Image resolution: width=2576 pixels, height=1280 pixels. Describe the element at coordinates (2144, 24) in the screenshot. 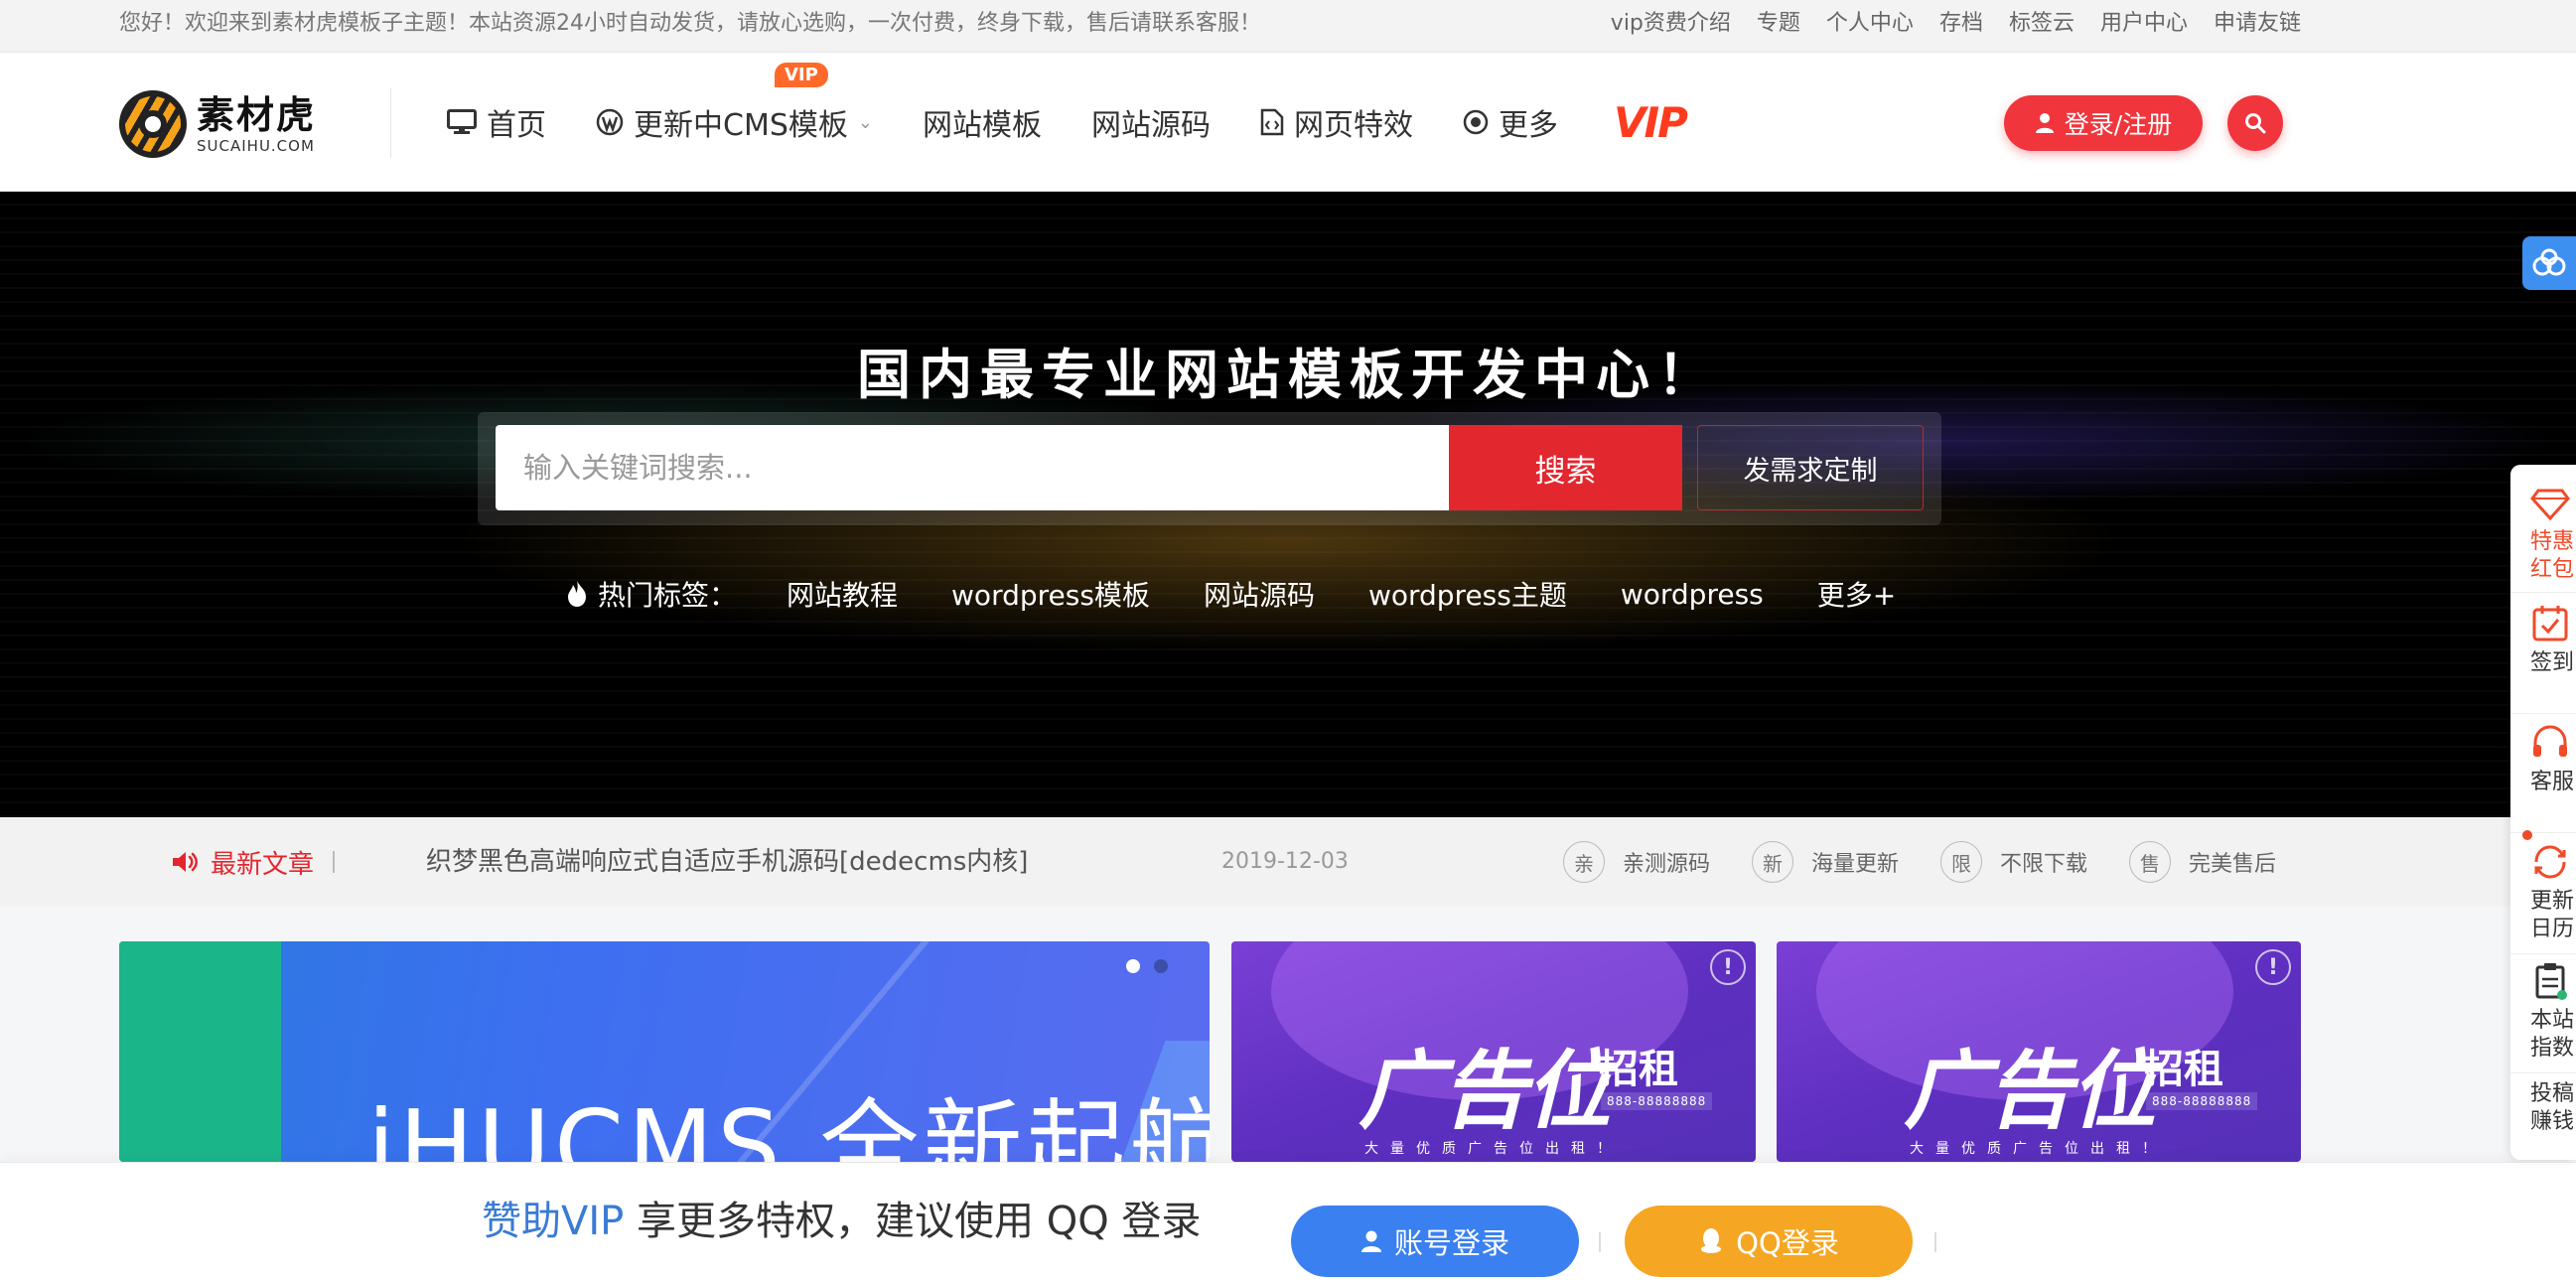

I see `top-link-user-center: 用户中心` at that location.